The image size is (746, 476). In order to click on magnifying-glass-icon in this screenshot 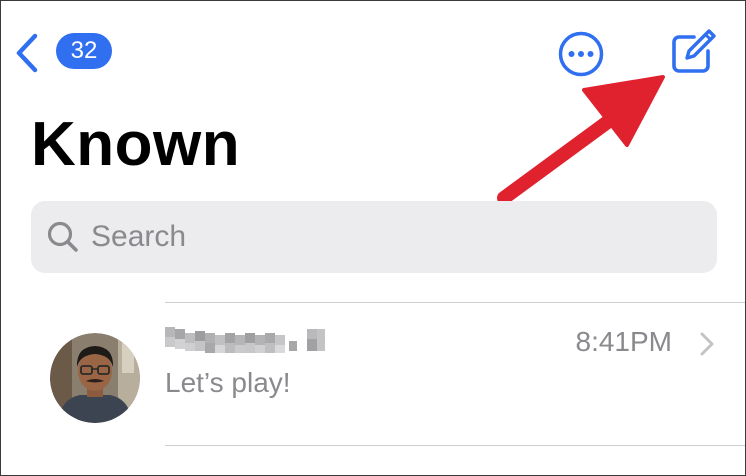, I will do `click(62, 236)`.